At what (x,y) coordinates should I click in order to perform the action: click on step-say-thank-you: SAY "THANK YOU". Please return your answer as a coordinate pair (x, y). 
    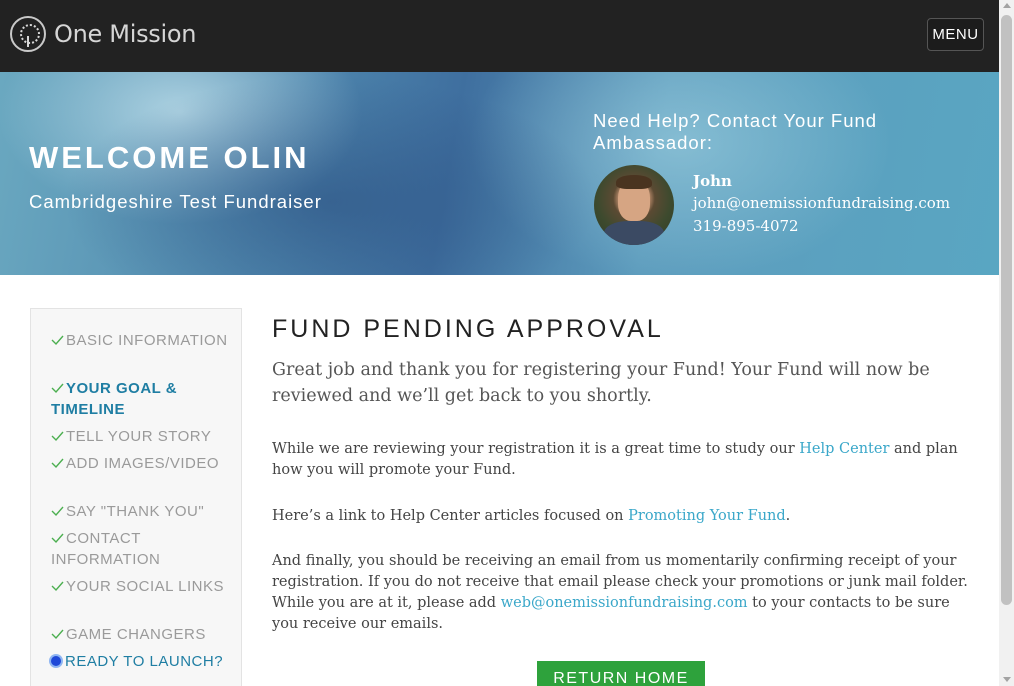
    Looking at the image, I should click on (141, 511).